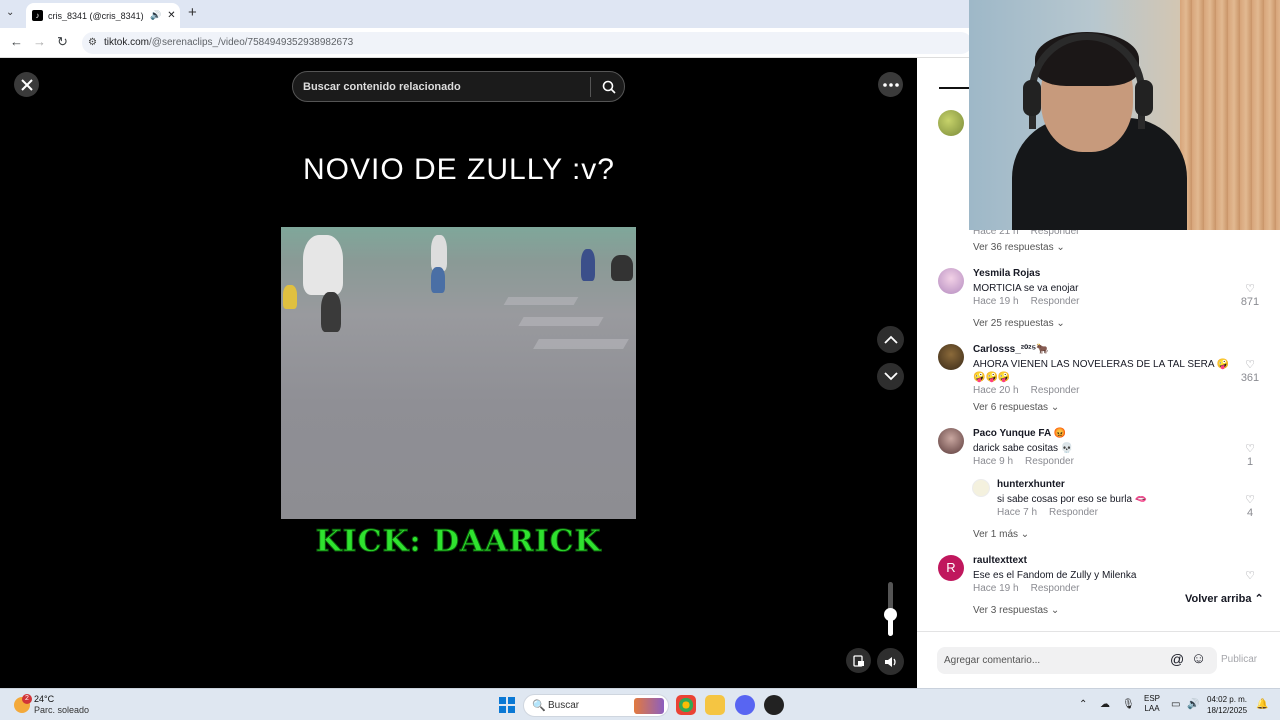 The width and height of the screenshot is (1280, 720). I want to click on comment-text: MORTICIA se va enojar, so click(1026, 288).